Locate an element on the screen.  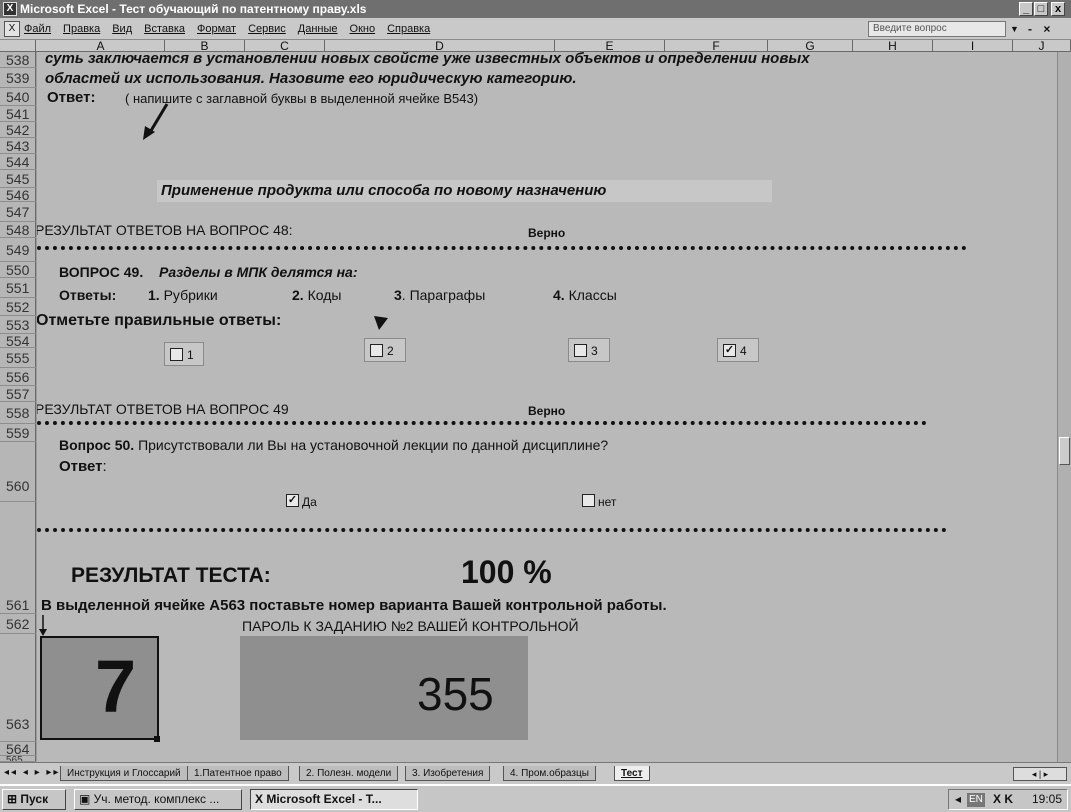
column-header-a: A is located at coordinates (101, 46).